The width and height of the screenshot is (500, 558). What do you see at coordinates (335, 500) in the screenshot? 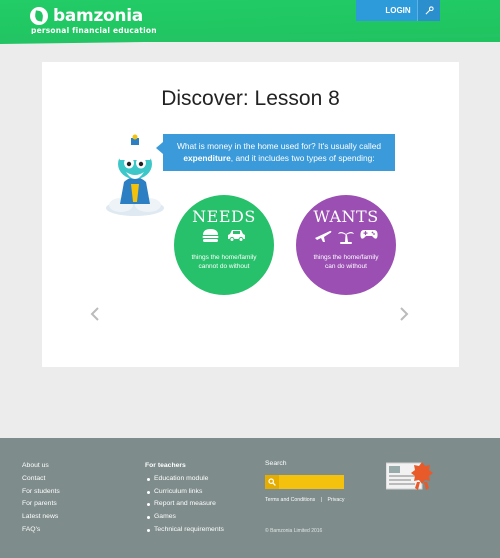
I see `privacy-link: Privacy` at bounding box center [335, 500].